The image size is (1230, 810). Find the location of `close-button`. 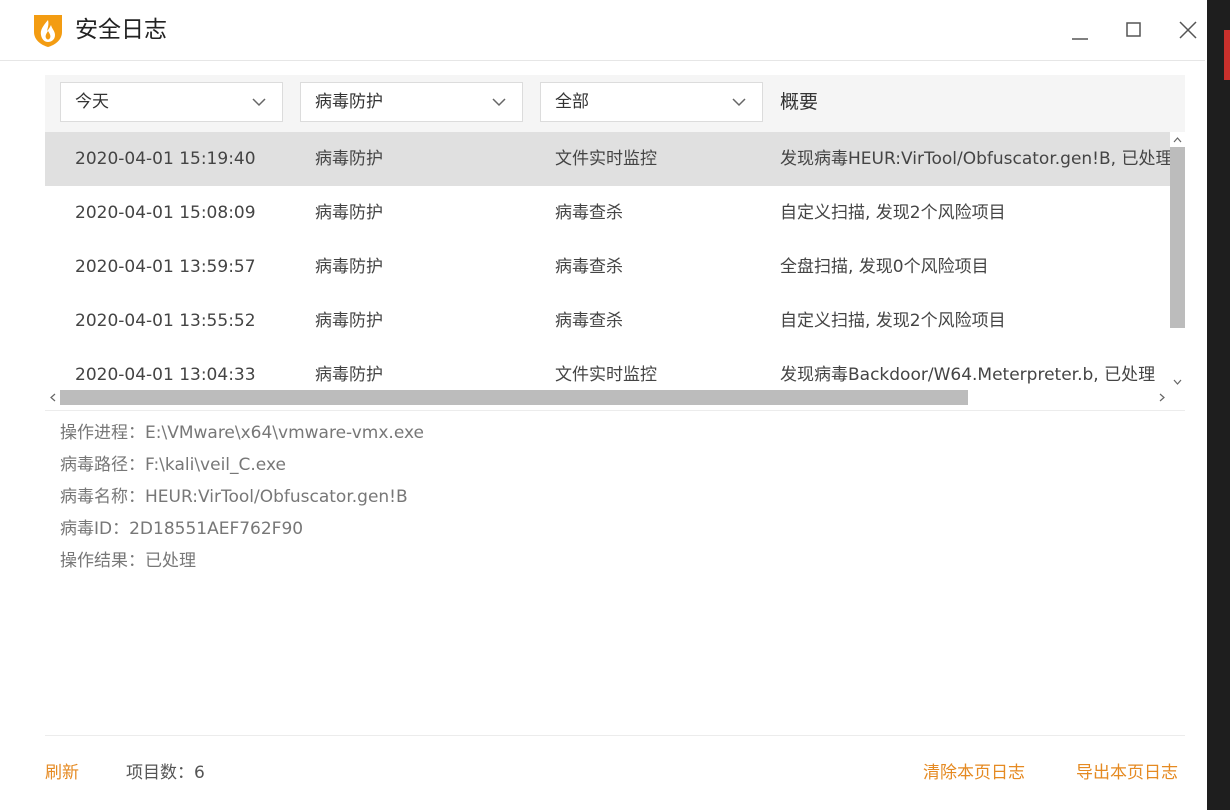

close-button is located at coordinates (1188, 30).